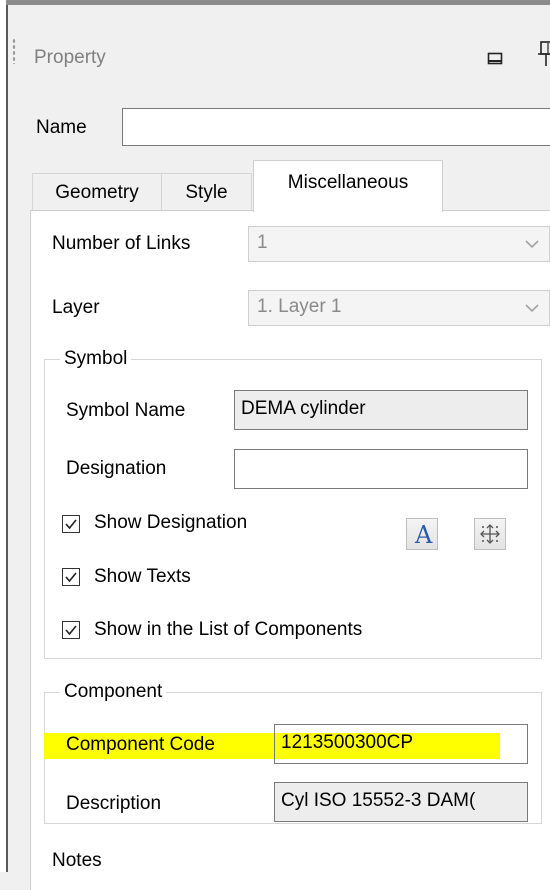  I want to click on name-label: Name, so click(61, 127).